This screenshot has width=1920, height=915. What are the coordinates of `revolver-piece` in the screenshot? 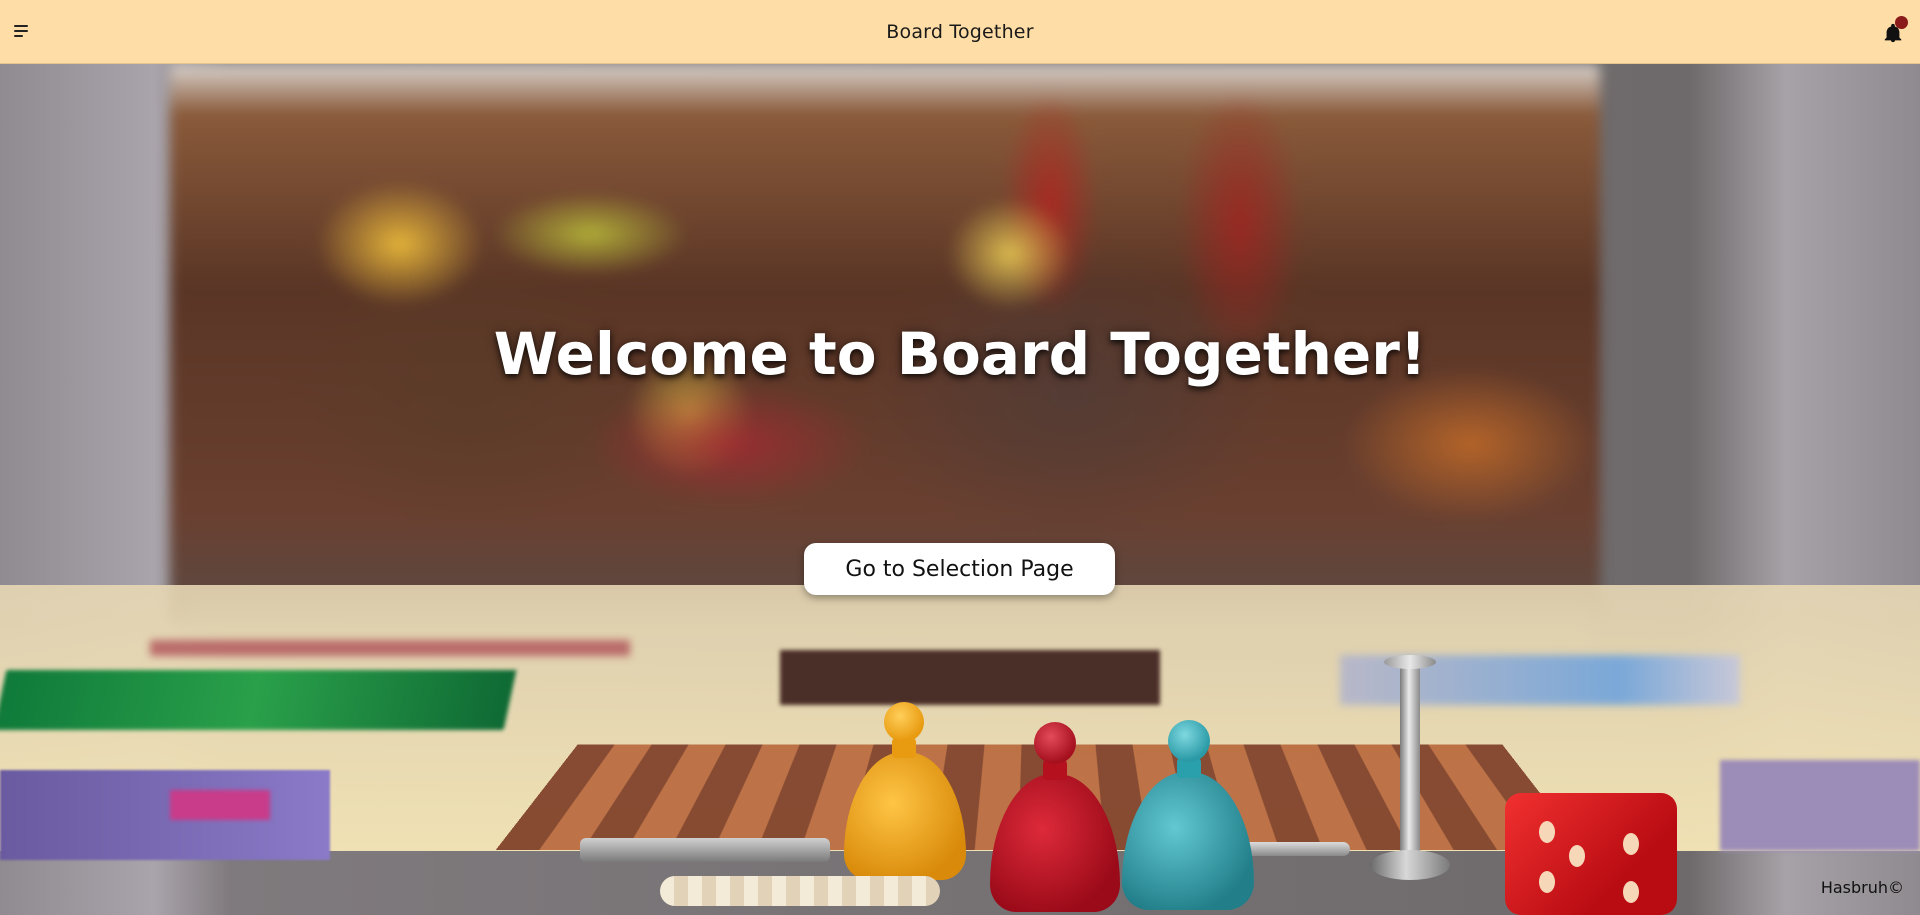 It's located at (705, 852).